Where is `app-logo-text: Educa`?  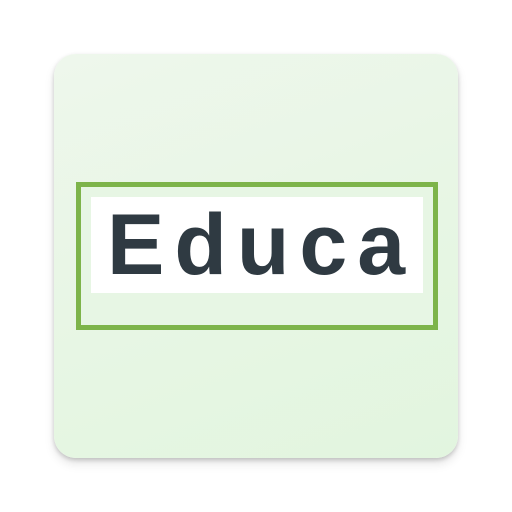
app-logo-text: Educa is located at coordinates (261, 245).